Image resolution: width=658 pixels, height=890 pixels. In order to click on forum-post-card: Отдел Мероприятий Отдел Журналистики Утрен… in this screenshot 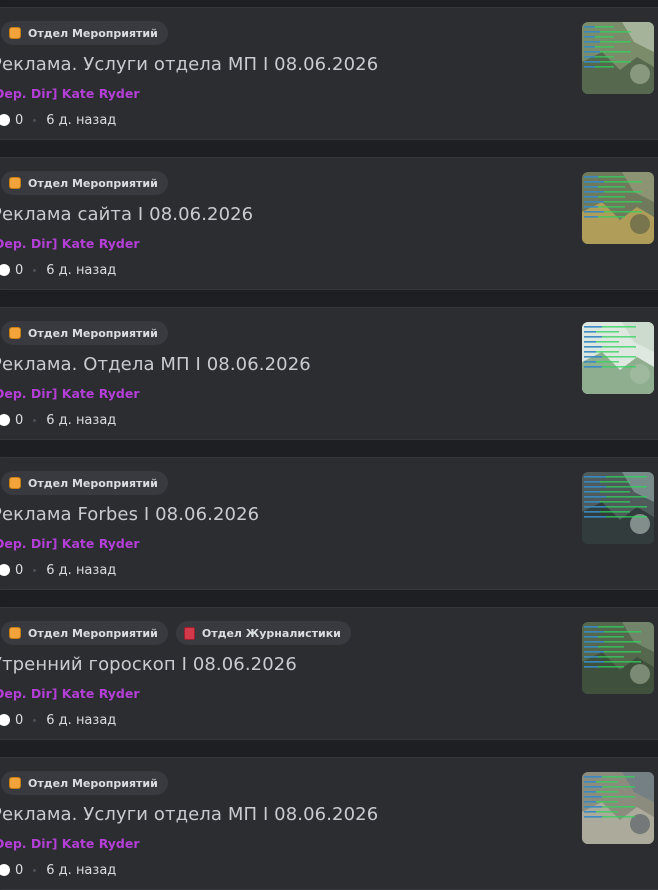, I will do `click(329, 673)`.